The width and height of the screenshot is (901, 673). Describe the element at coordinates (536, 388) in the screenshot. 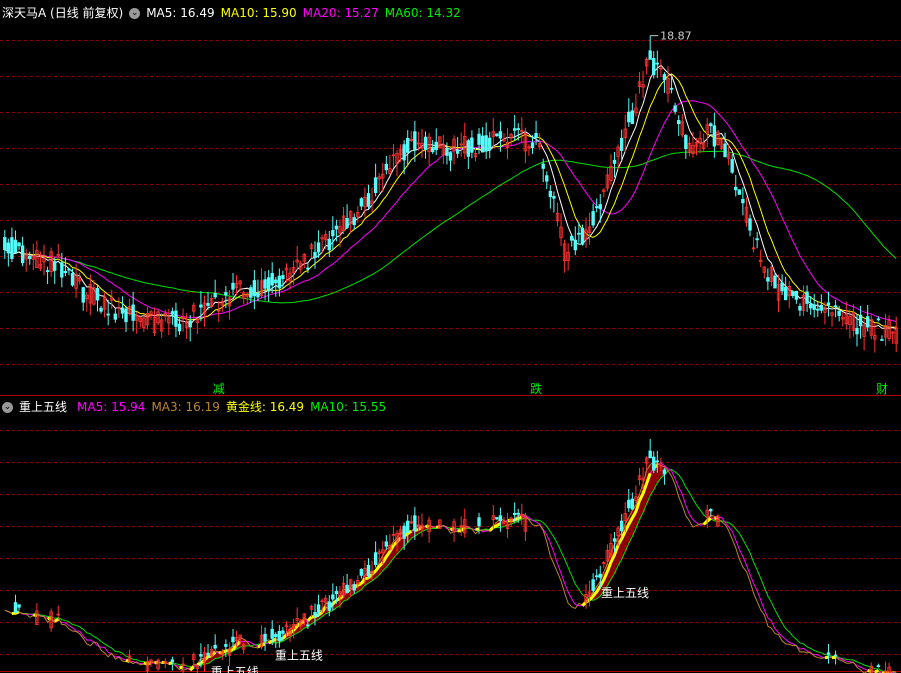

I see `event-marker: 跌` at that location.